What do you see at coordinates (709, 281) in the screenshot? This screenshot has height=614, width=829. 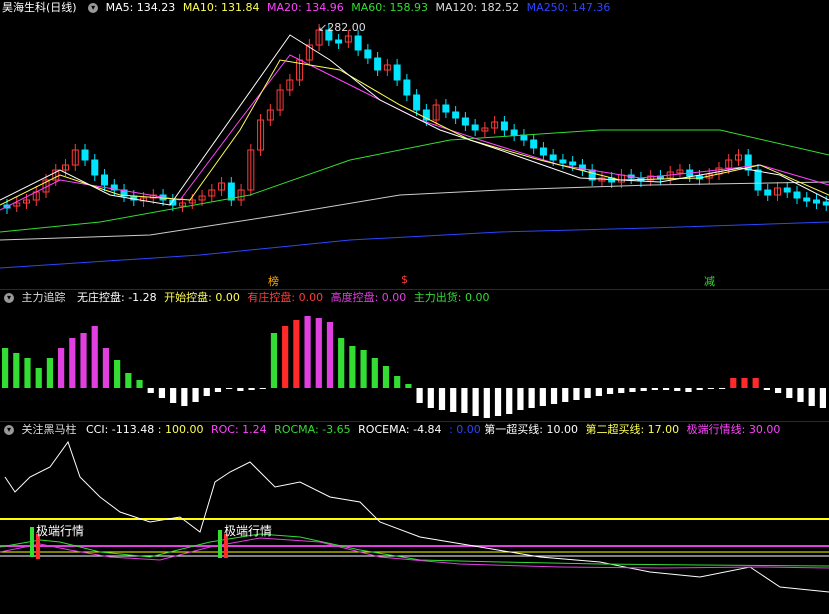 I see `marker-jian: 减` at bounding box center [709, 281].